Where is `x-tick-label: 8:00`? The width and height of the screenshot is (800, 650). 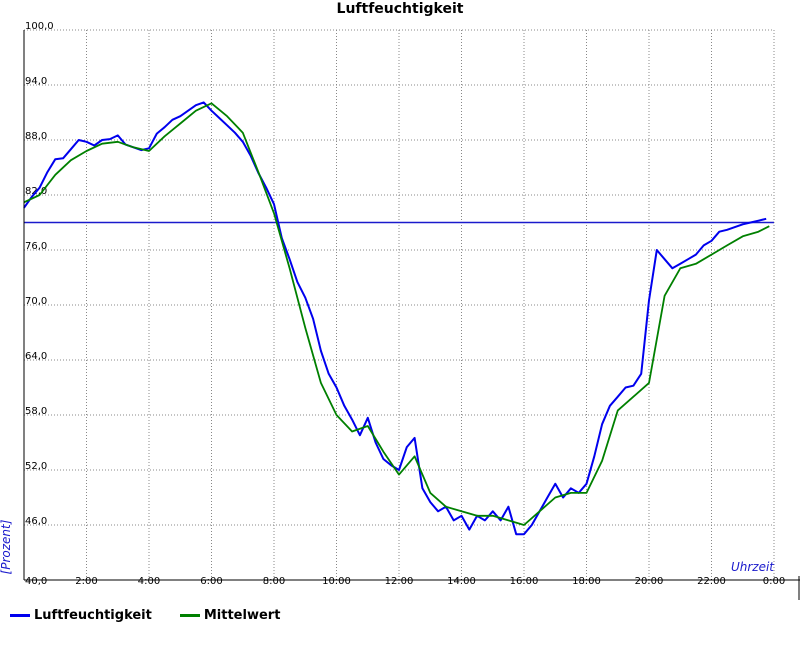 x-tick-label: 8:00 is located at coordinates (274, 581).